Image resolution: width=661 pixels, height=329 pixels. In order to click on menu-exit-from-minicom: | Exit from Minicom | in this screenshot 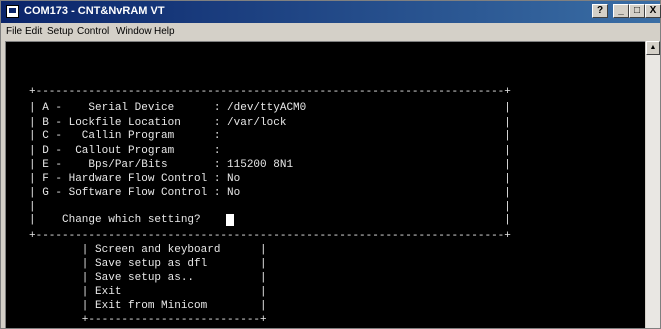, I will do `click(148, 306)`.